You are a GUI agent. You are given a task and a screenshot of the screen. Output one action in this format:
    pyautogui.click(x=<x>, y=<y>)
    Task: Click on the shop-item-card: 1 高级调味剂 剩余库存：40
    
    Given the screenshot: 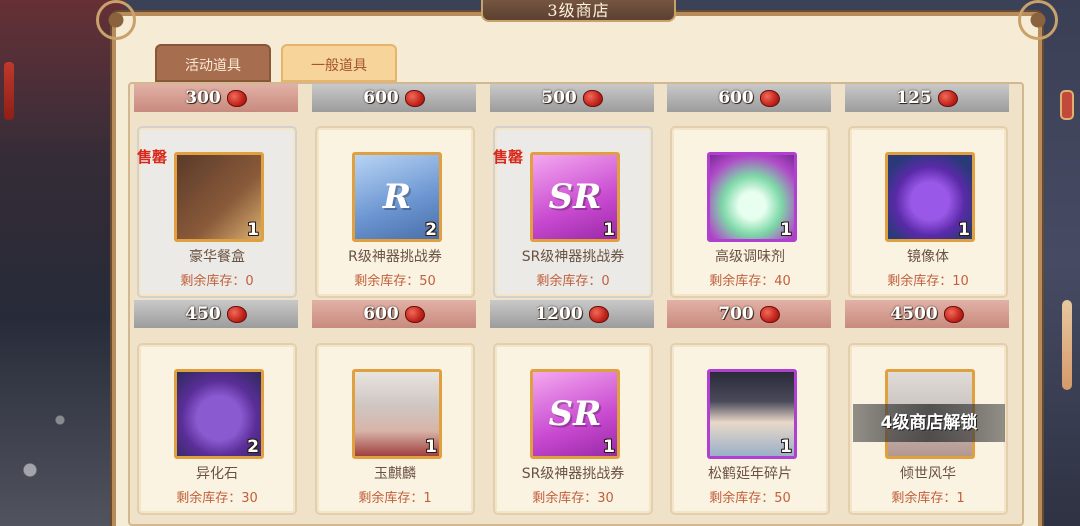 What is the action you would take?
    pyautogui.click(x=750, y=212)
    